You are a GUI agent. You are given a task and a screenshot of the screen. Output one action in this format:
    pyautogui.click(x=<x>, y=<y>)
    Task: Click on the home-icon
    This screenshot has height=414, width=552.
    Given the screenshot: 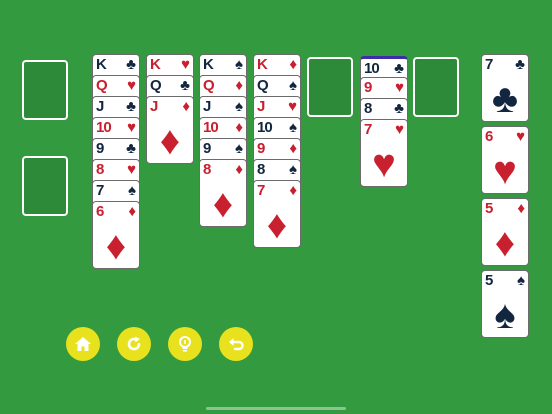 What is the action you would take?
    pyautogui.click(x=83, y=344)
    